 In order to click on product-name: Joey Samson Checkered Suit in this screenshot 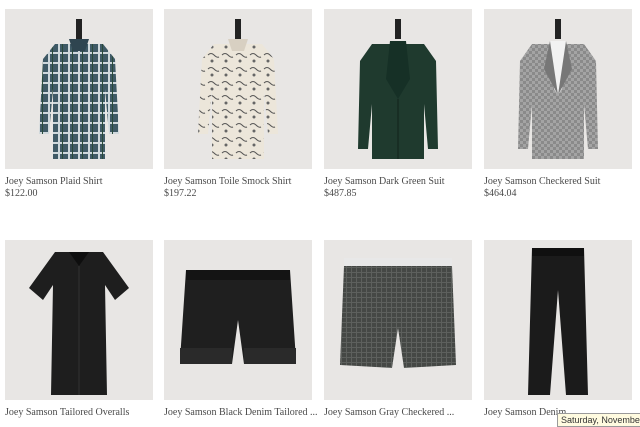, I will do `click(558, 182)`.